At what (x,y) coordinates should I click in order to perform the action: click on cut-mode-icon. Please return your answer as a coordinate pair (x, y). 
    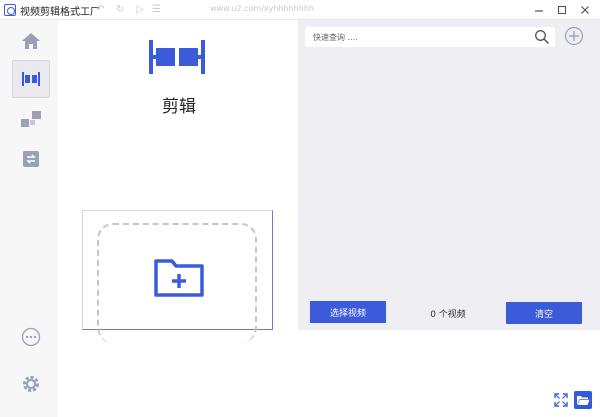
    Looking at the image, I should click on (177, 57).